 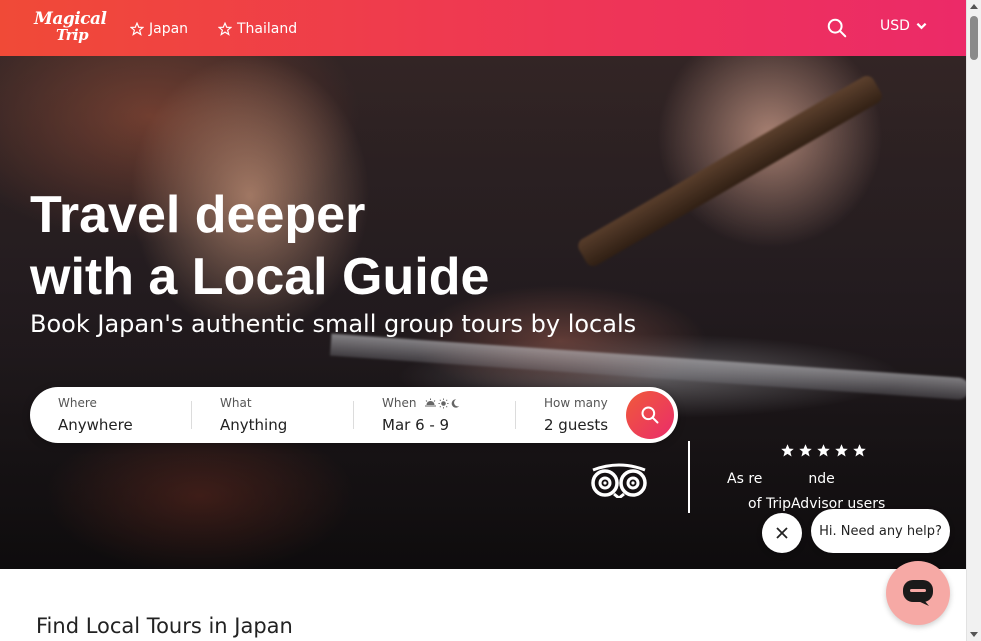 I want to click on when-value: Mar 6 - 9, so click(x=416, y=425).